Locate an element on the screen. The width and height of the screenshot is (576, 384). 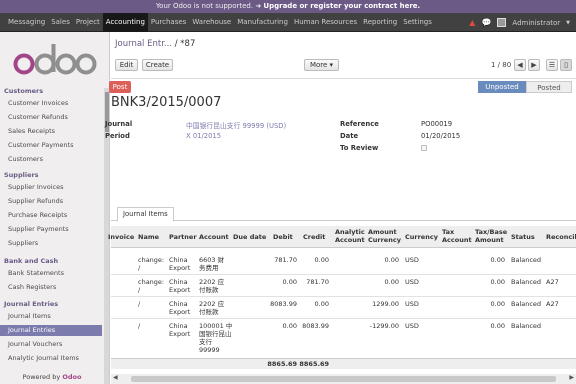
reference-field: PO00019 is located at coordinates (436, 124).